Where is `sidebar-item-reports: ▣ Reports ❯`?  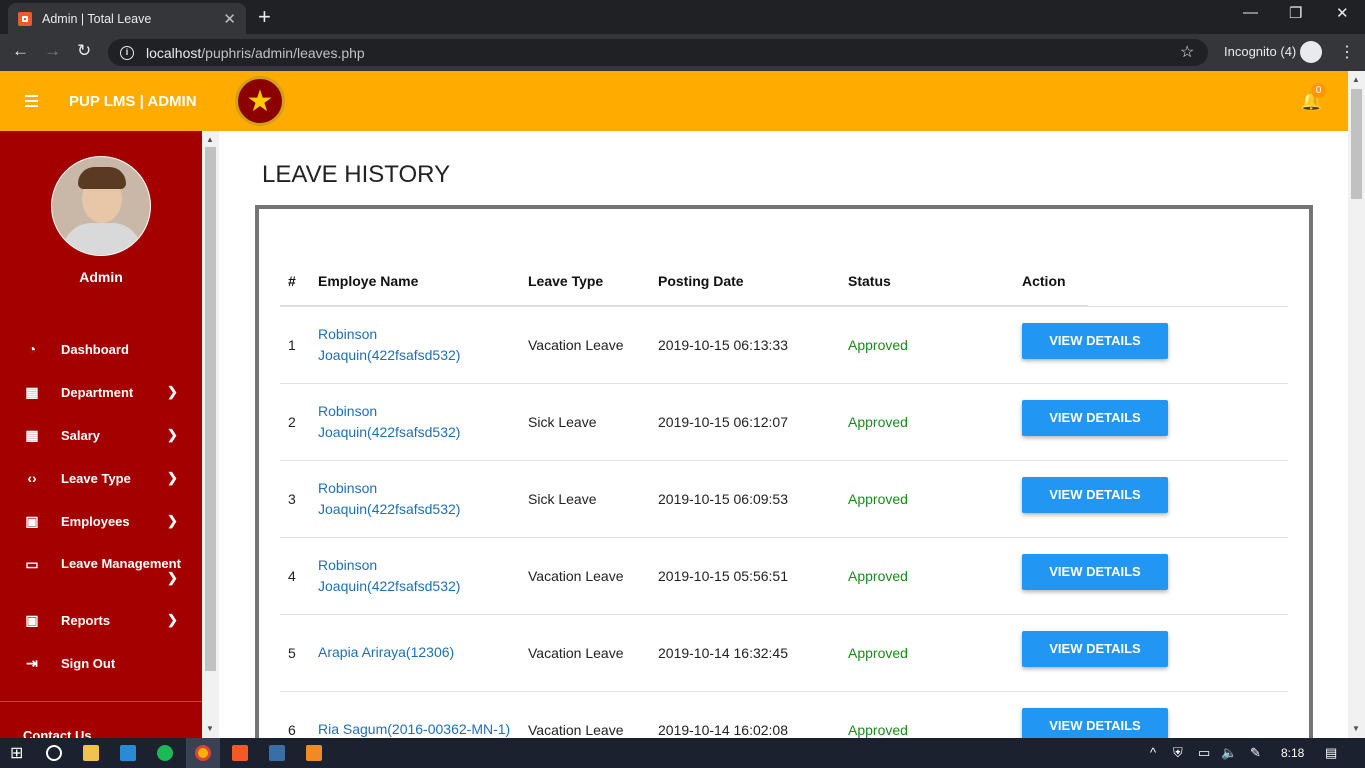
sidebar-item-reports: ▣ Reports ❯ is located at coordinates (101, 620).